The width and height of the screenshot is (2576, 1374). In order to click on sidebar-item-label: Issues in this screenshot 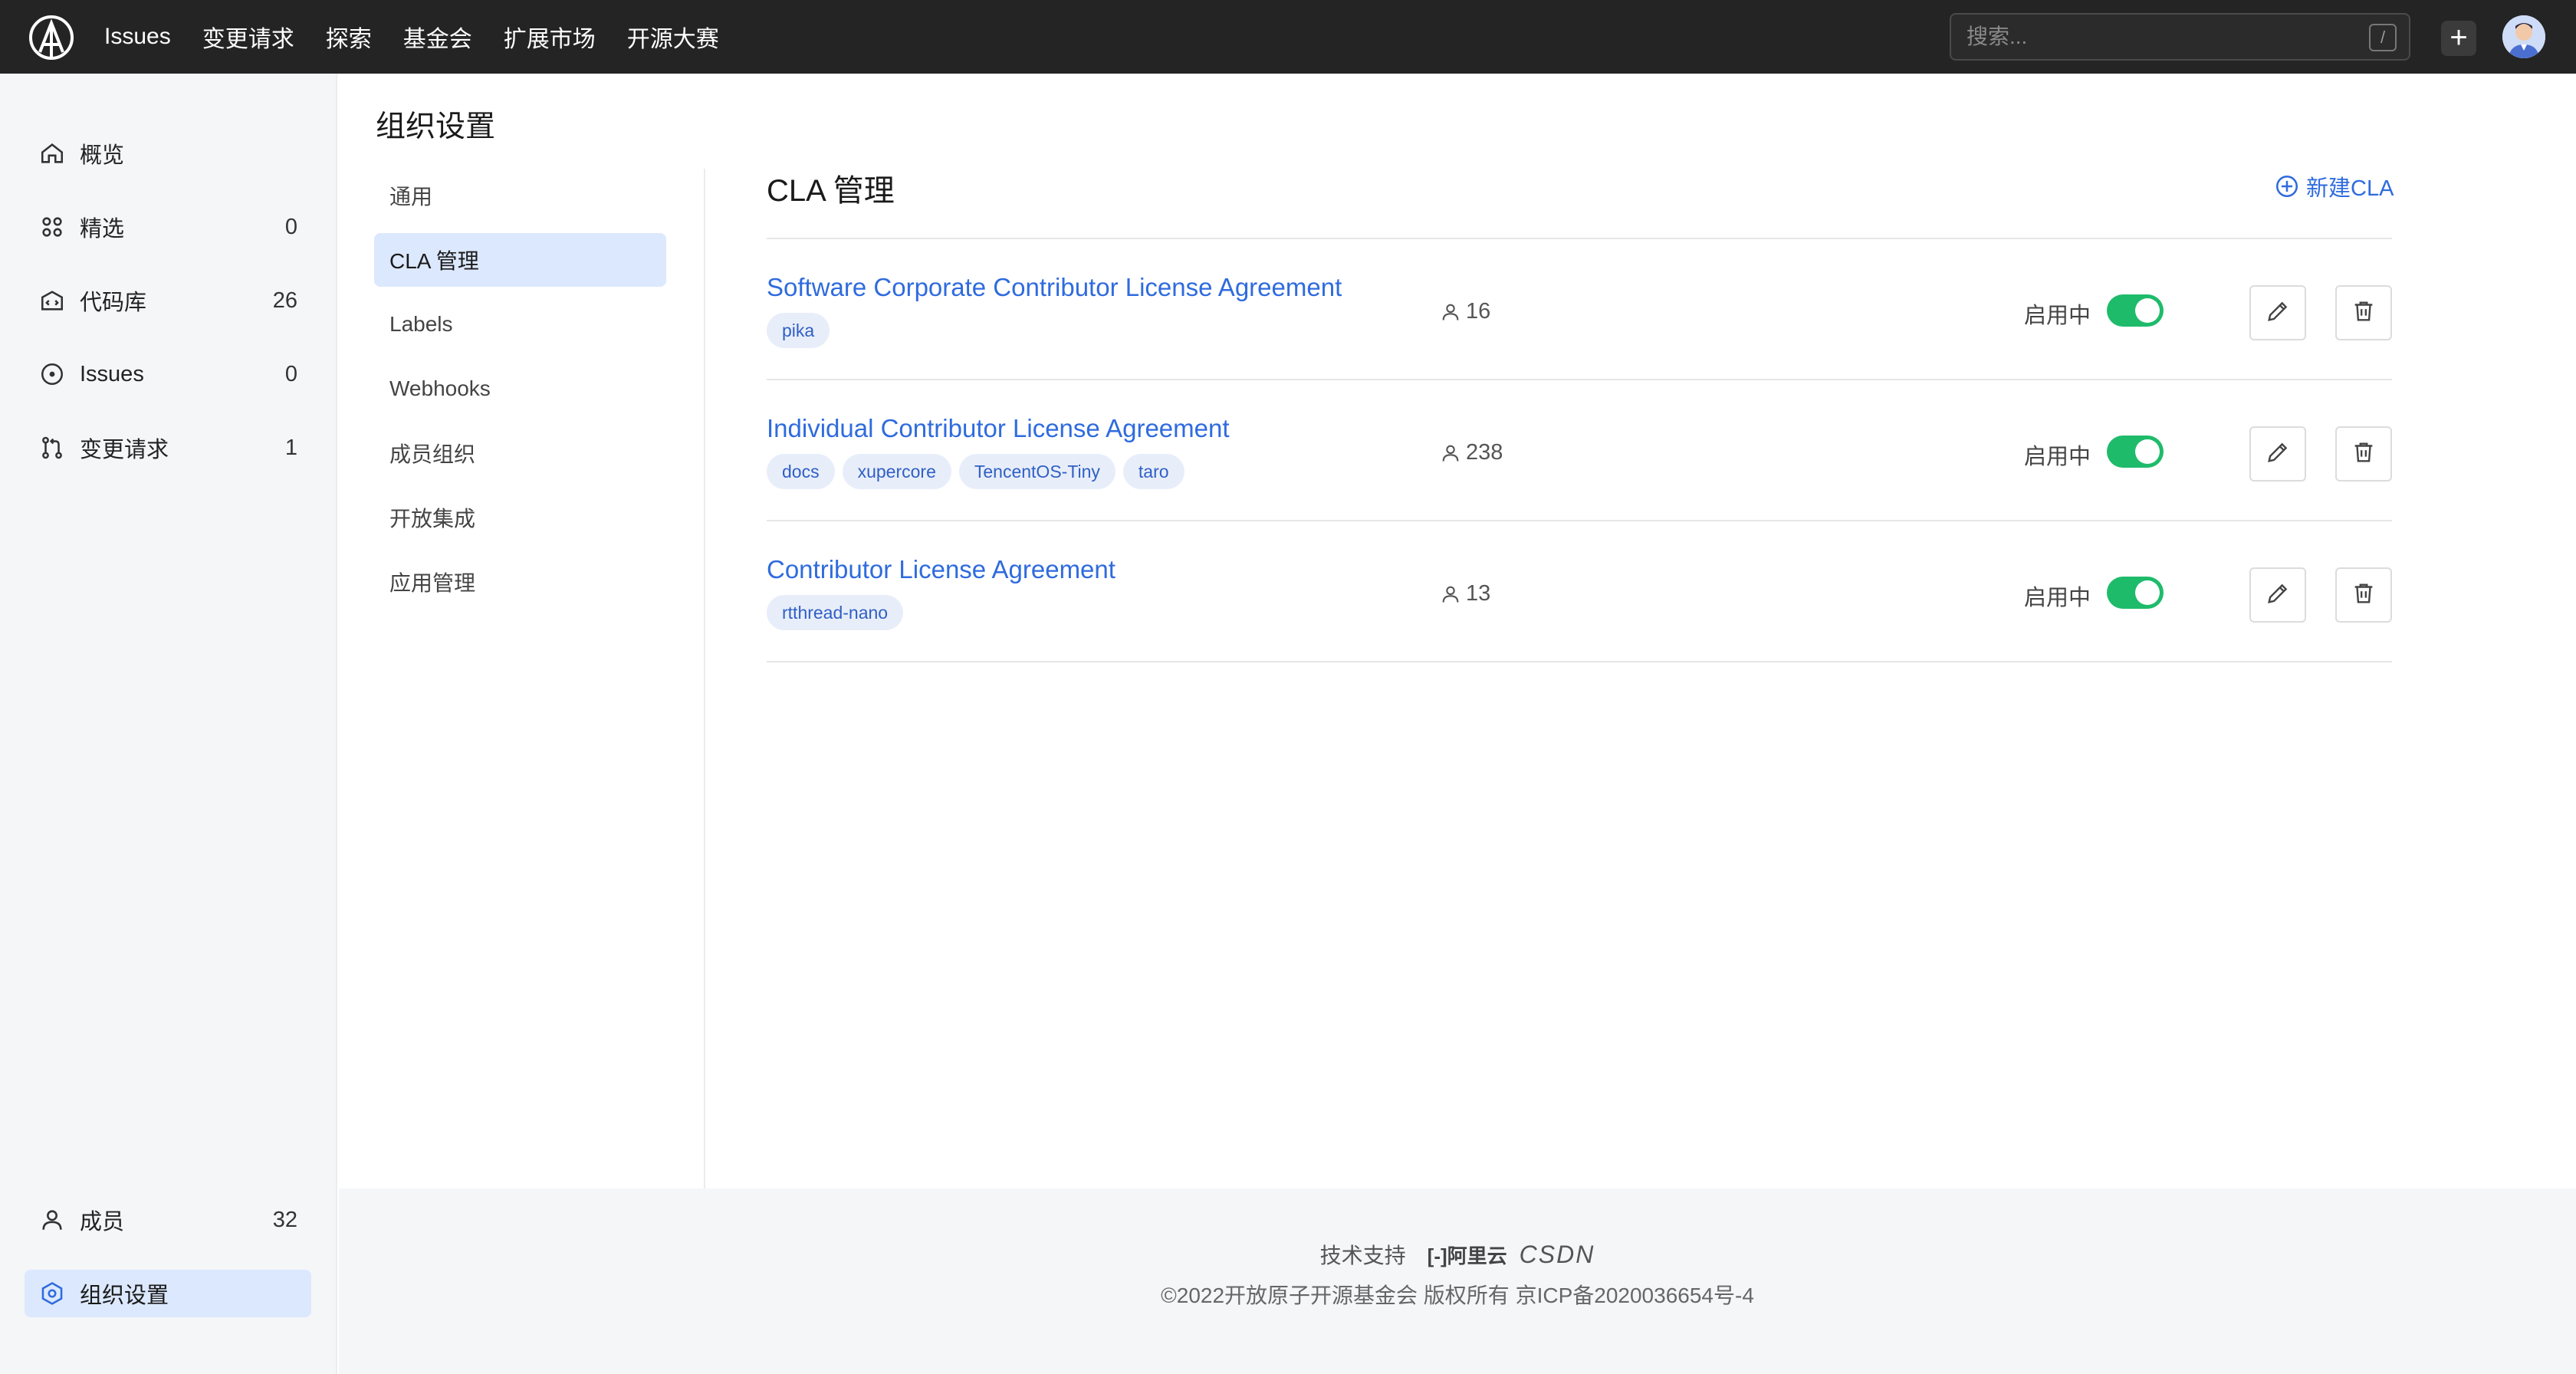, I will do `click(112, 373)`.